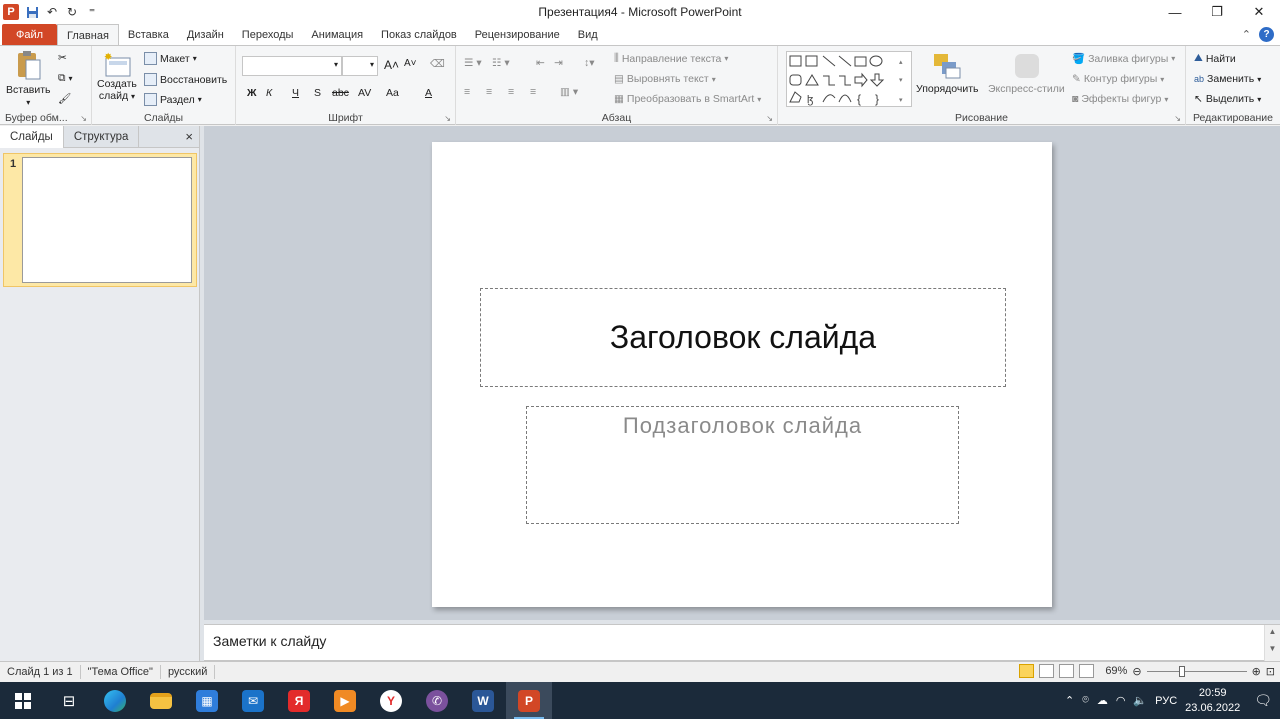 This screenshot has width=1280, height=719. I want to click on align-right-icon: ≡, so click(511, 92).